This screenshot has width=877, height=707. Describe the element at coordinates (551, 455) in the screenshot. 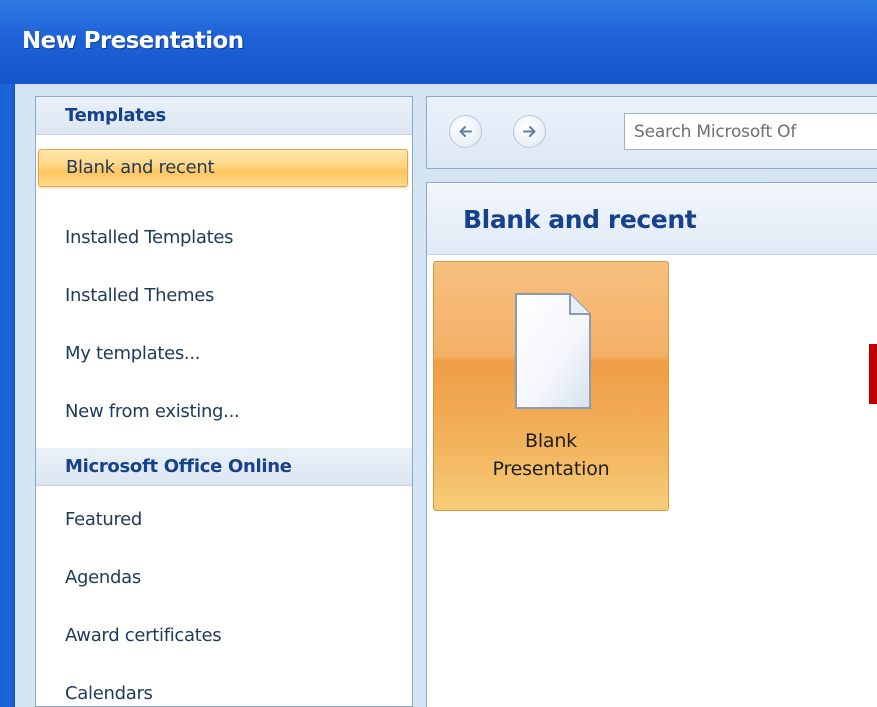

I see `tile-label: Blank Presentation` at that location.